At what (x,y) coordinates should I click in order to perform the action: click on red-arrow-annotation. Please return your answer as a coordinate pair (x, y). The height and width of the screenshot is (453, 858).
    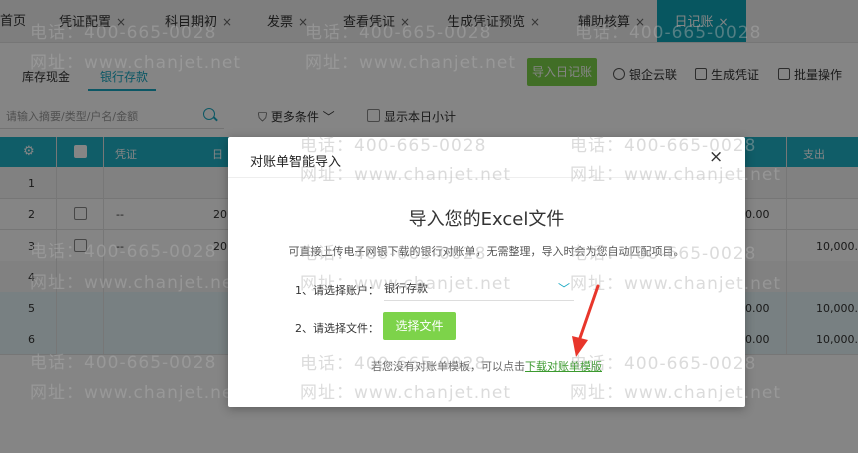
    Looking at the image, I should click on (586, 320).